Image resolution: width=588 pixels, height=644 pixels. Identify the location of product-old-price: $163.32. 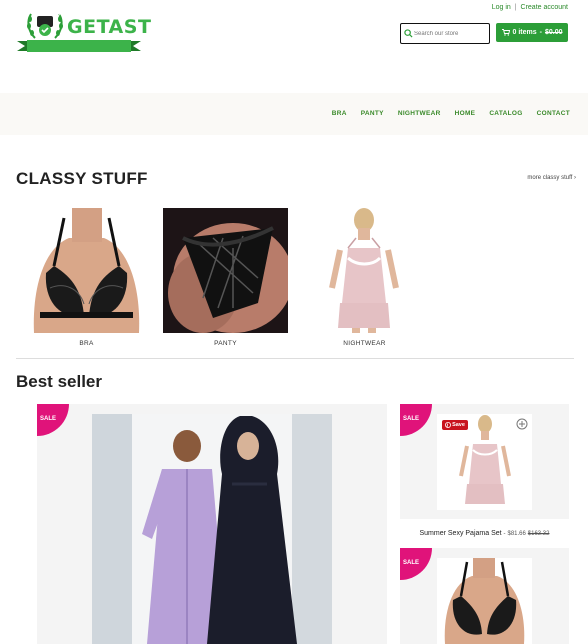
(538, 534).